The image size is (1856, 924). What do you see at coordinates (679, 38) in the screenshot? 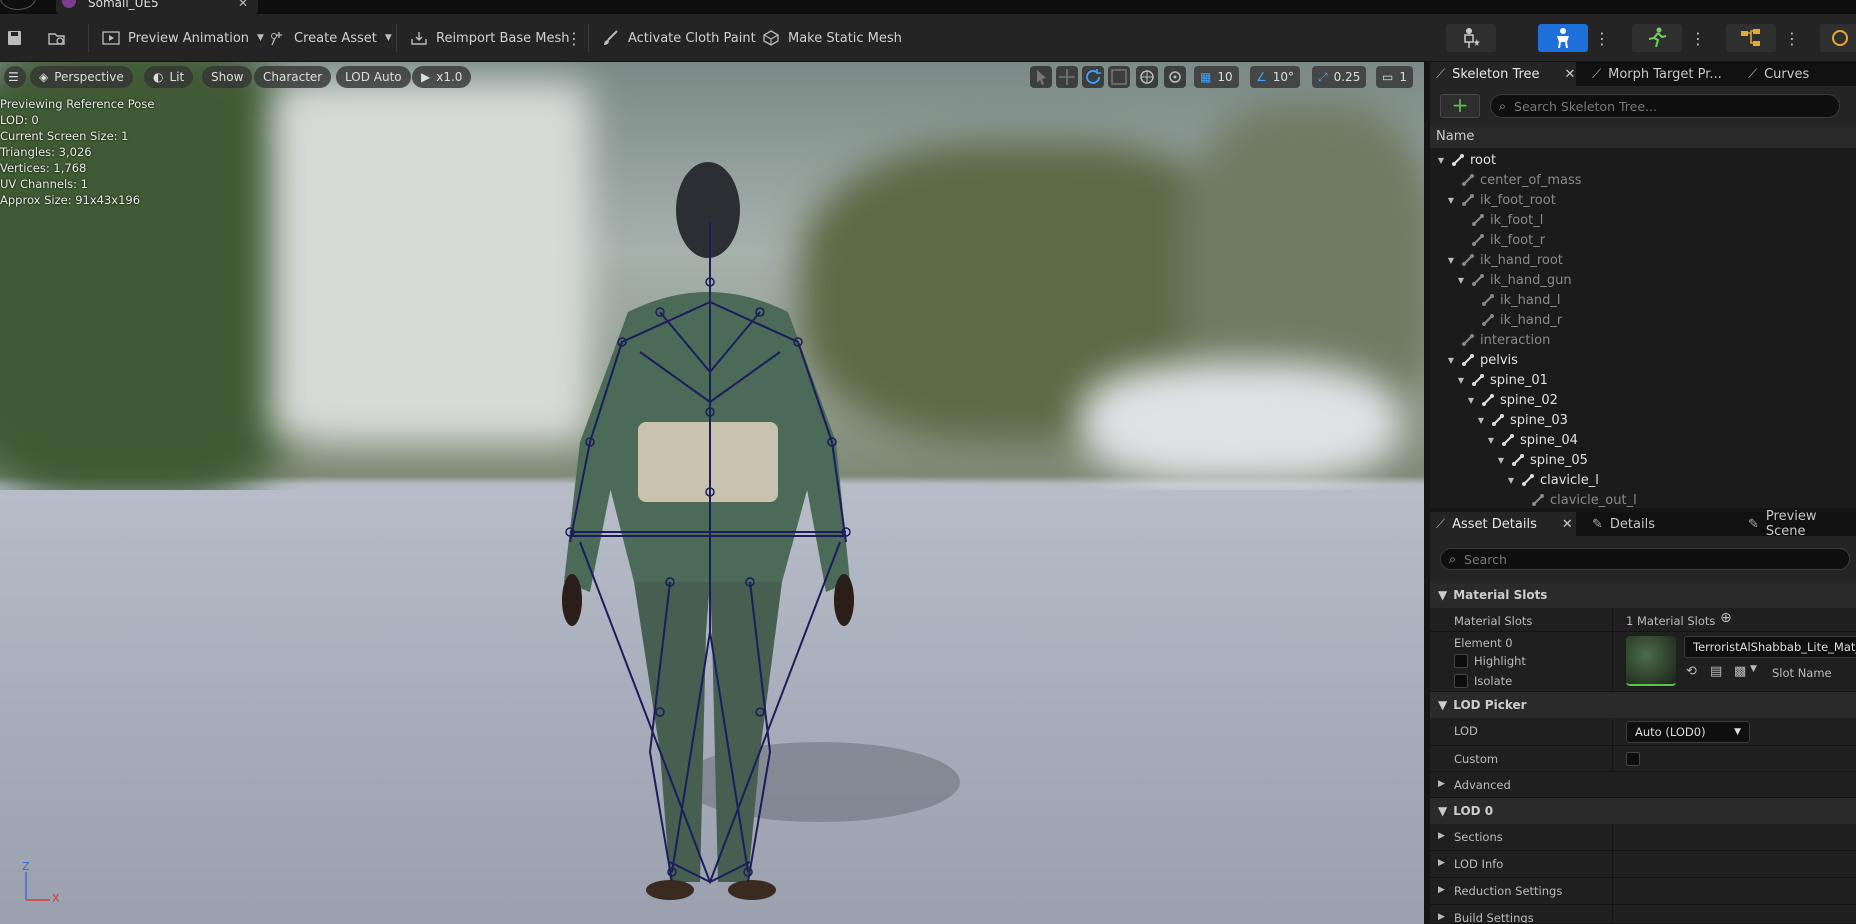
I see `activate-cloth-paint-button: Activate Cloth Paint` at bounding box center [679, 38].